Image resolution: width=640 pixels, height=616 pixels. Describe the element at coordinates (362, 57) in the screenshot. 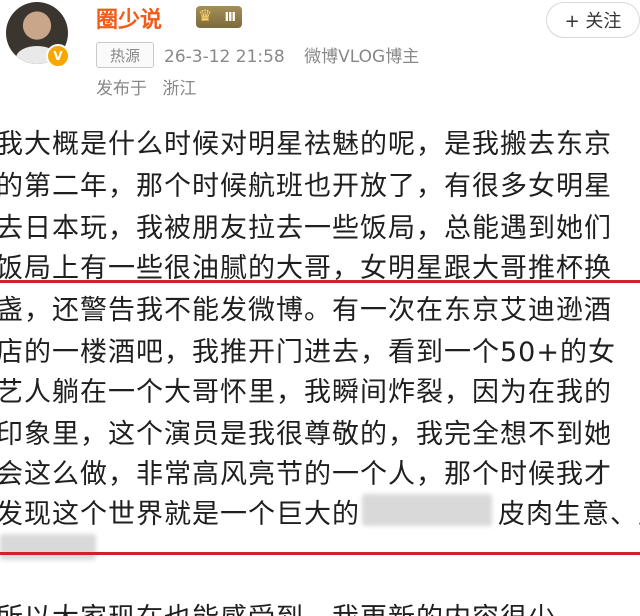

I see `post-source: 微博VLOG博主` at that location.